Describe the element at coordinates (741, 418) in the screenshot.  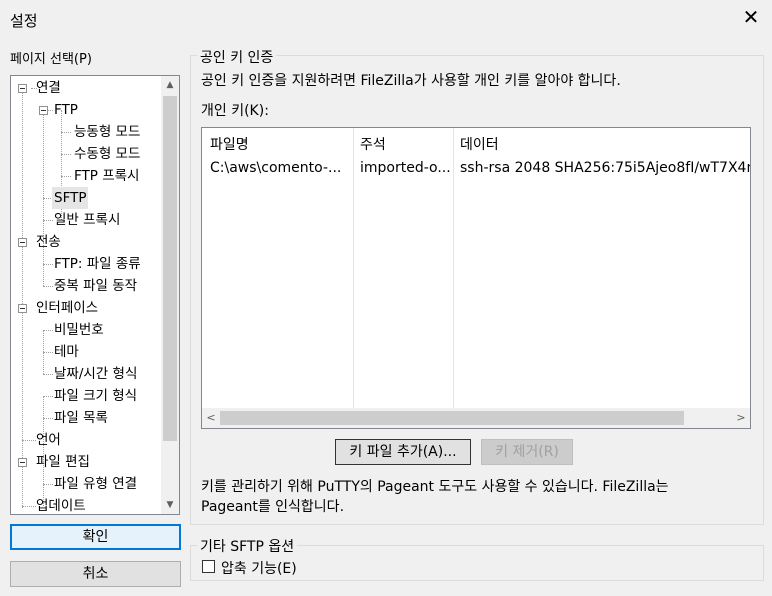
I see `scroll-right-icon: >` at that location.